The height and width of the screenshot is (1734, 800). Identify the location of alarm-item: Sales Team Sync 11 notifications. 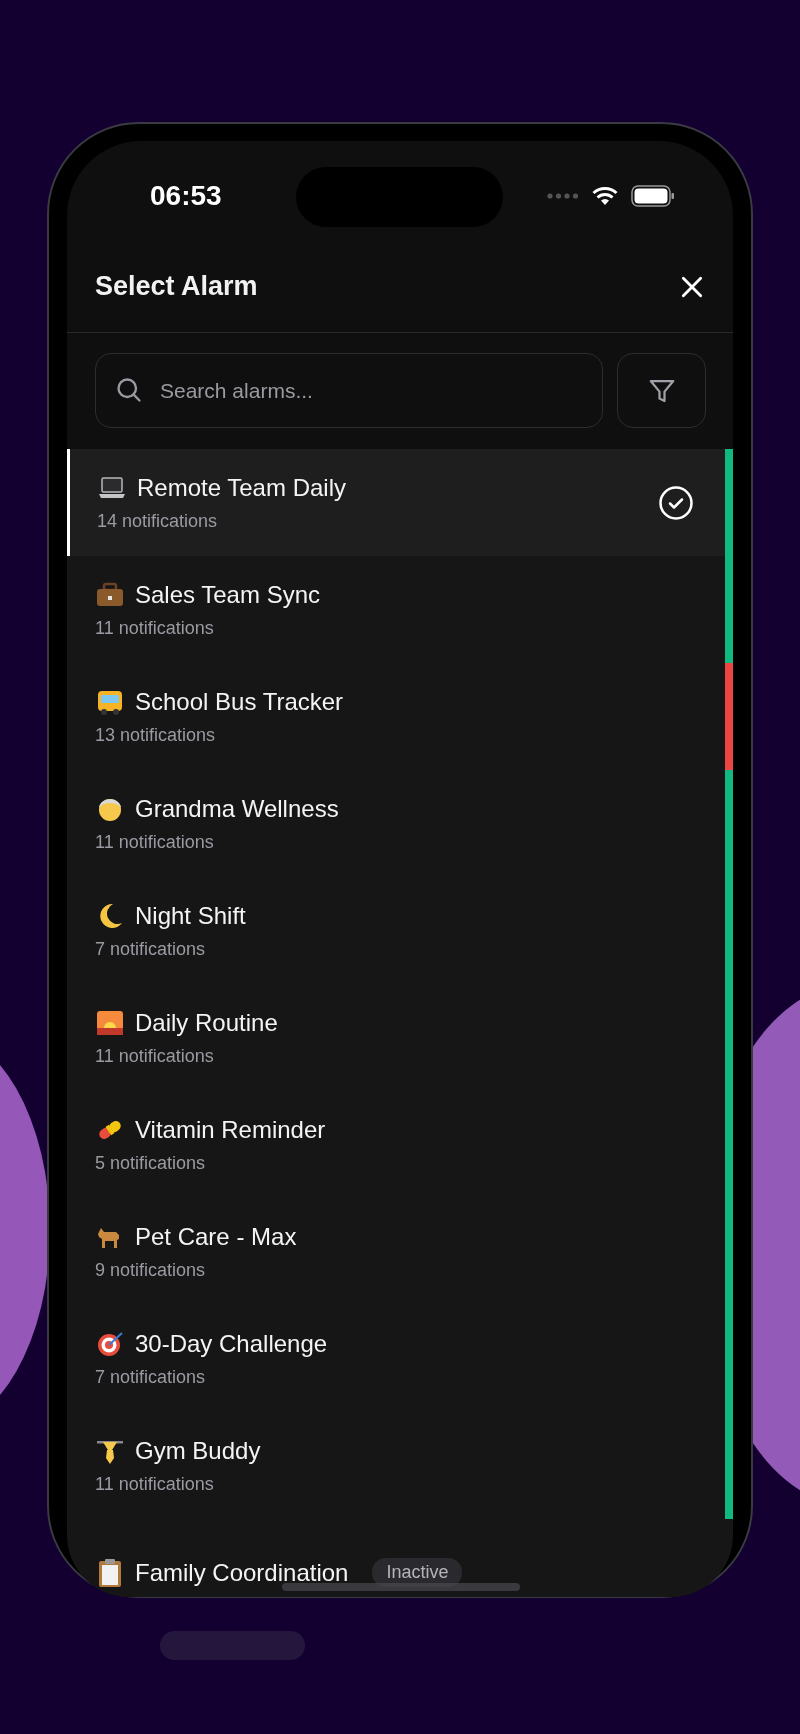
(400, 609).